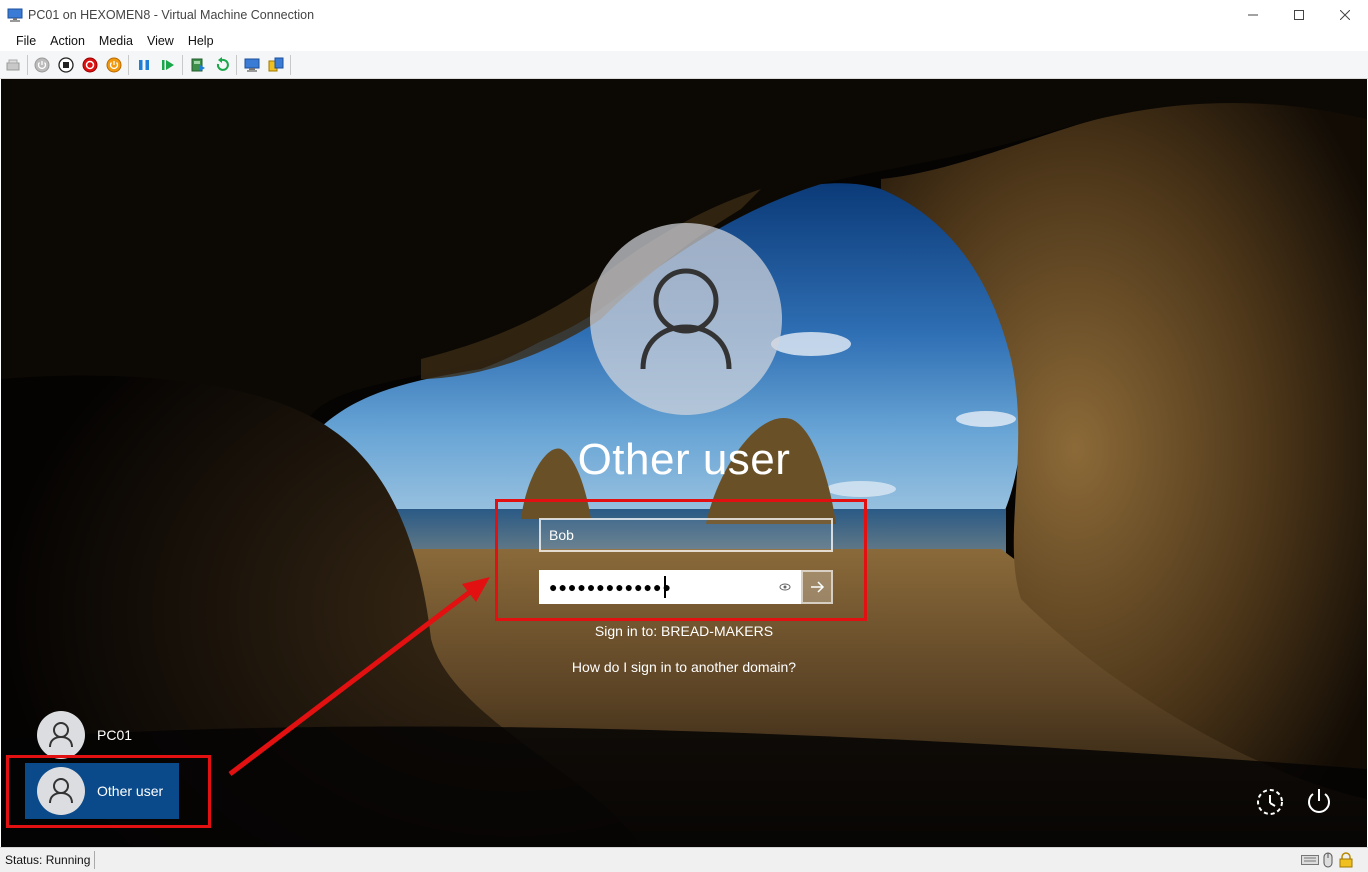 This screenshot has height=872, width=1368. I want to click on menu-view: View, so click(160, 41).